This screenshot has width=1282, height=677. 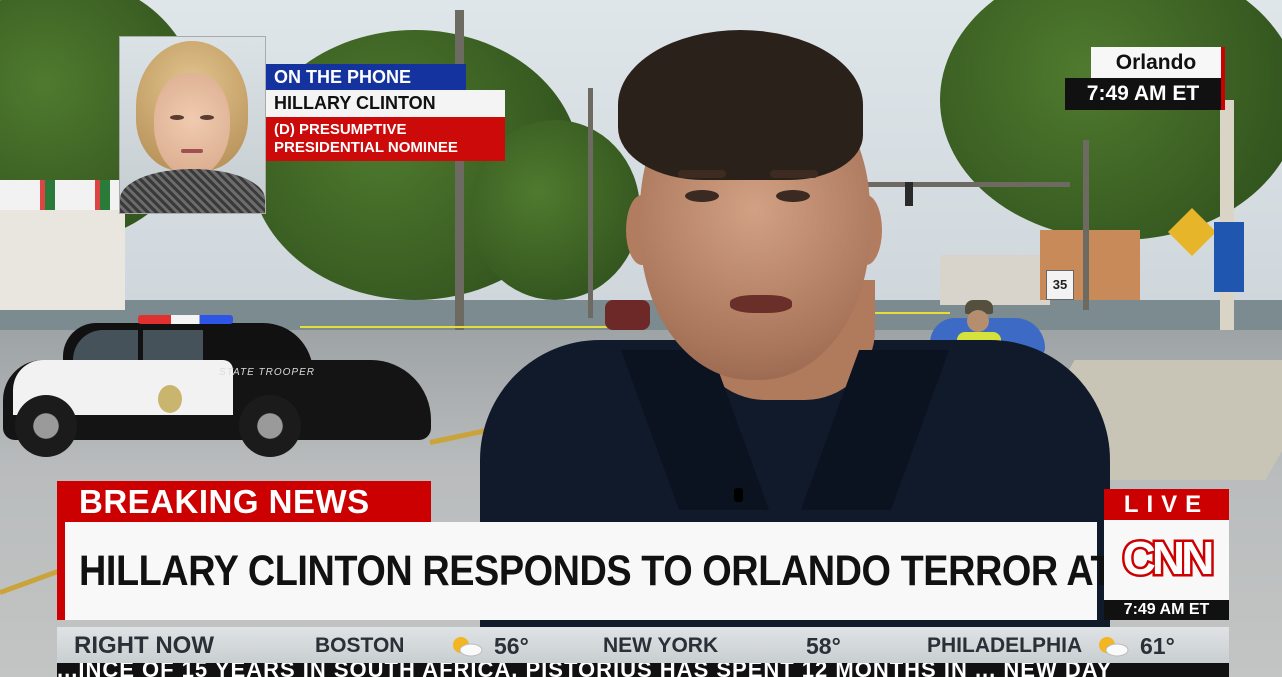 I want to click on ticker-temp: 58°, so click(x=823, y=646).